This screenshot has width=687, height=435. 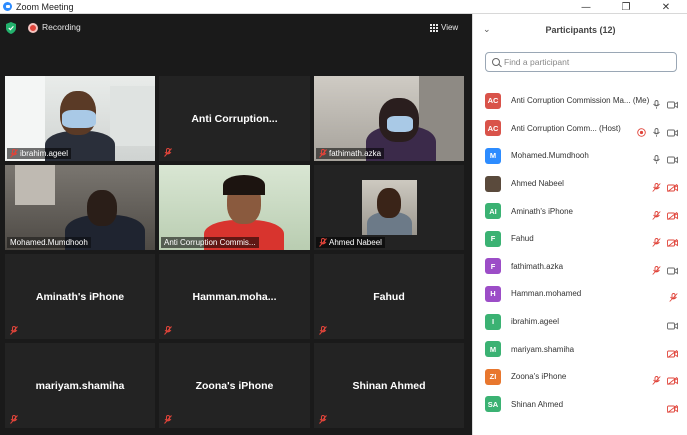 I want to click on video-tile: Shinan Ahmed, so click(x=389, y=385).